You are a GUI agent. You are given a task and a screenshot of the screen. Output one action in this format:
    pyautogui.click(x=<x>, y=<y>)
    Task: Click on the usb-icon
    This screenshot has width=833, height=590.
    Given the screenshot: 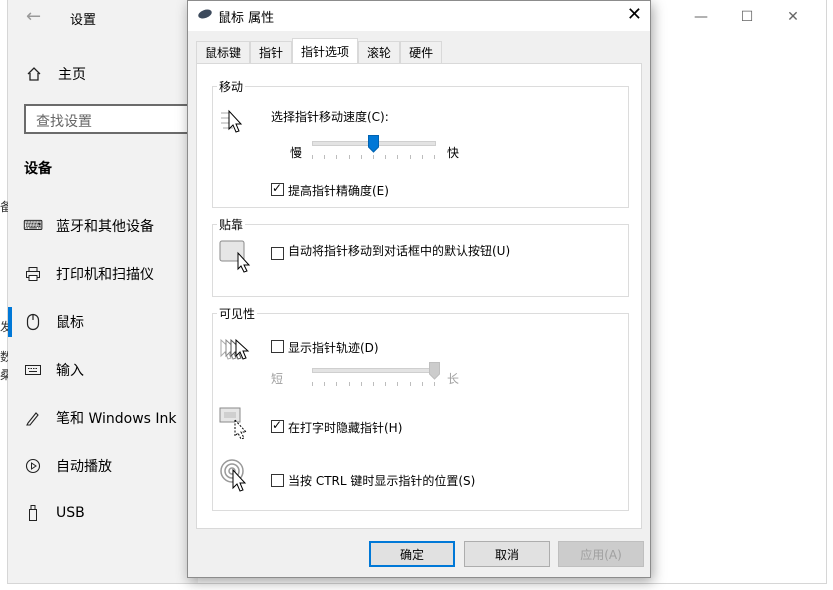 What is the action you would take?
    pyautogui.click(x=33, y=513)
    